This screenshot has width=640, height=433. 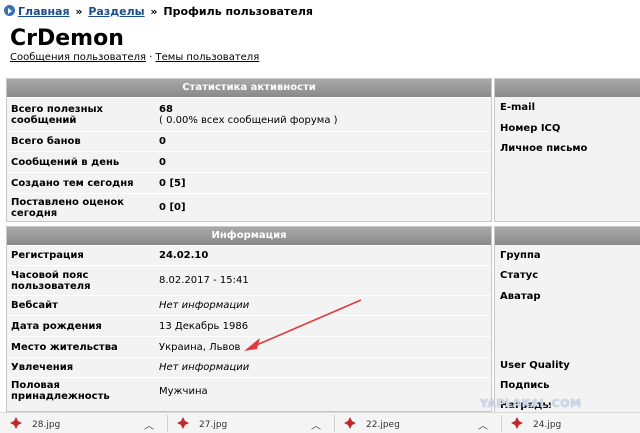 I want to click on row-label: Сообщений в день, so click(x=81, y=162).